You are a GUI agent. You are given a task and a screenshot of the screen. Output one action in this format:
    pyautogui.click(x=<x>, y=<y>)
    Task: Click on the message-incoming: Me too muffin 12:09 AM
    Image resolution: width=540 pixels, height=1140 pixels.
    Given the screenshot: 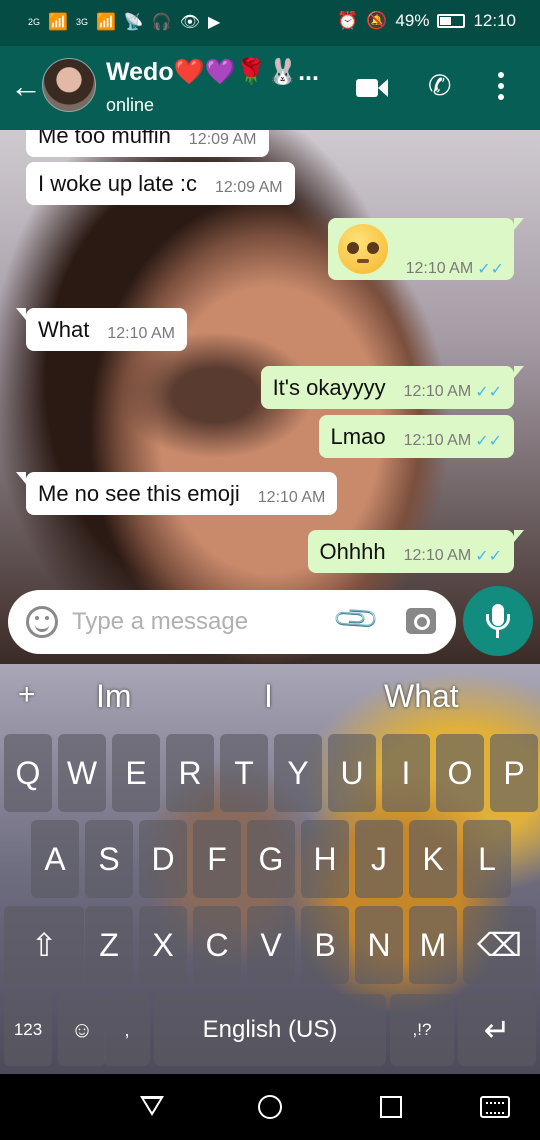 What is the action you would take?
    pyautogui.click(x=147, y=144)
    